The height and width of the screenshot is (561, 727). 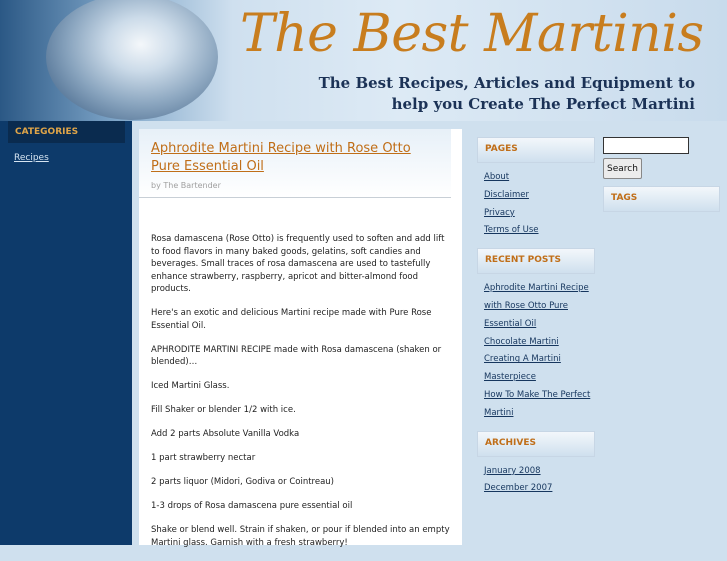 What do you see at coordinates (536, 443) in the screenshot?
I see `archives-heading: ARCHIVES` at bounding box center [536, 443].